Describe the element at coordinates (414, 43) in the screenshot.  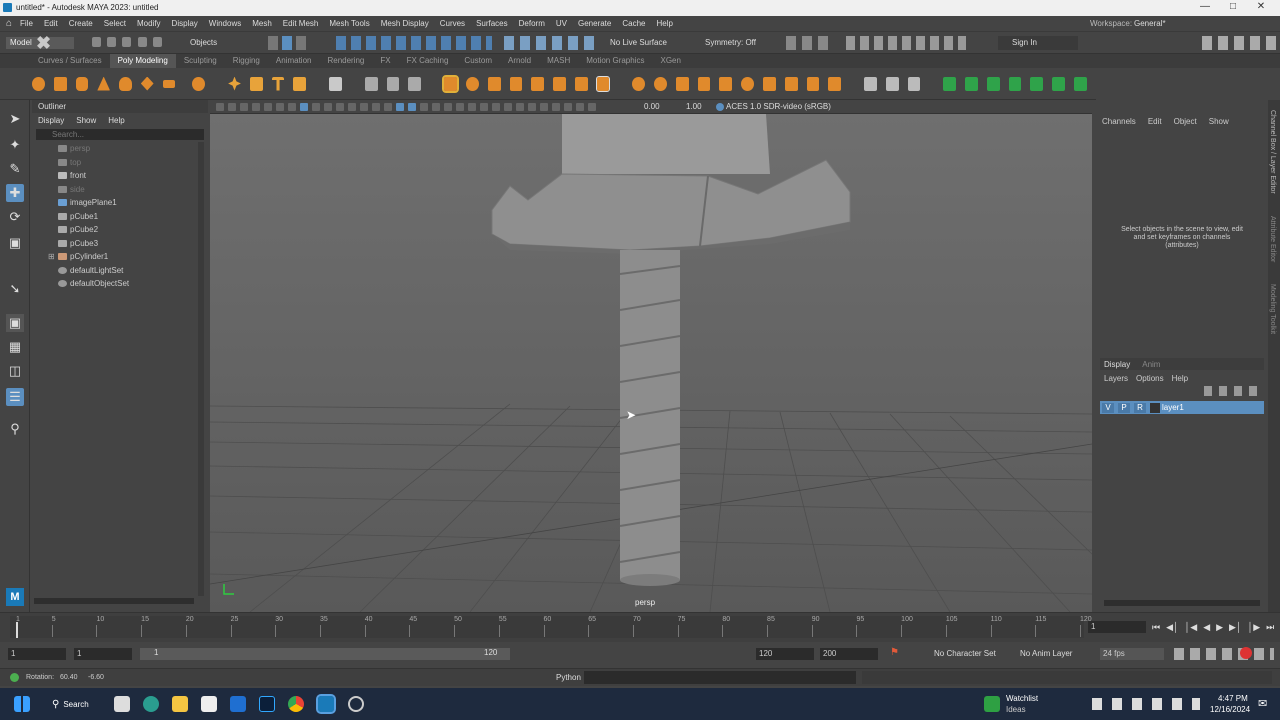
I see `snap-tools-icons` at that location.